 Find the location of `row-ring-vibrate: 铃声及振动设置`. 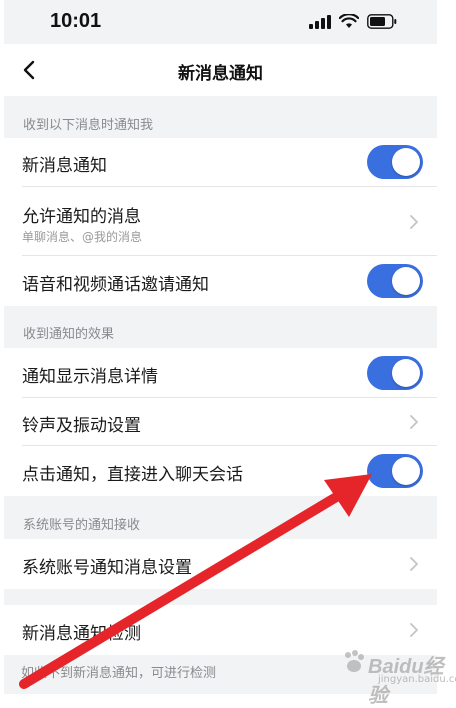

row-ring-vibrate: 铃声及振动设置 is located at coordinates (220, 422).